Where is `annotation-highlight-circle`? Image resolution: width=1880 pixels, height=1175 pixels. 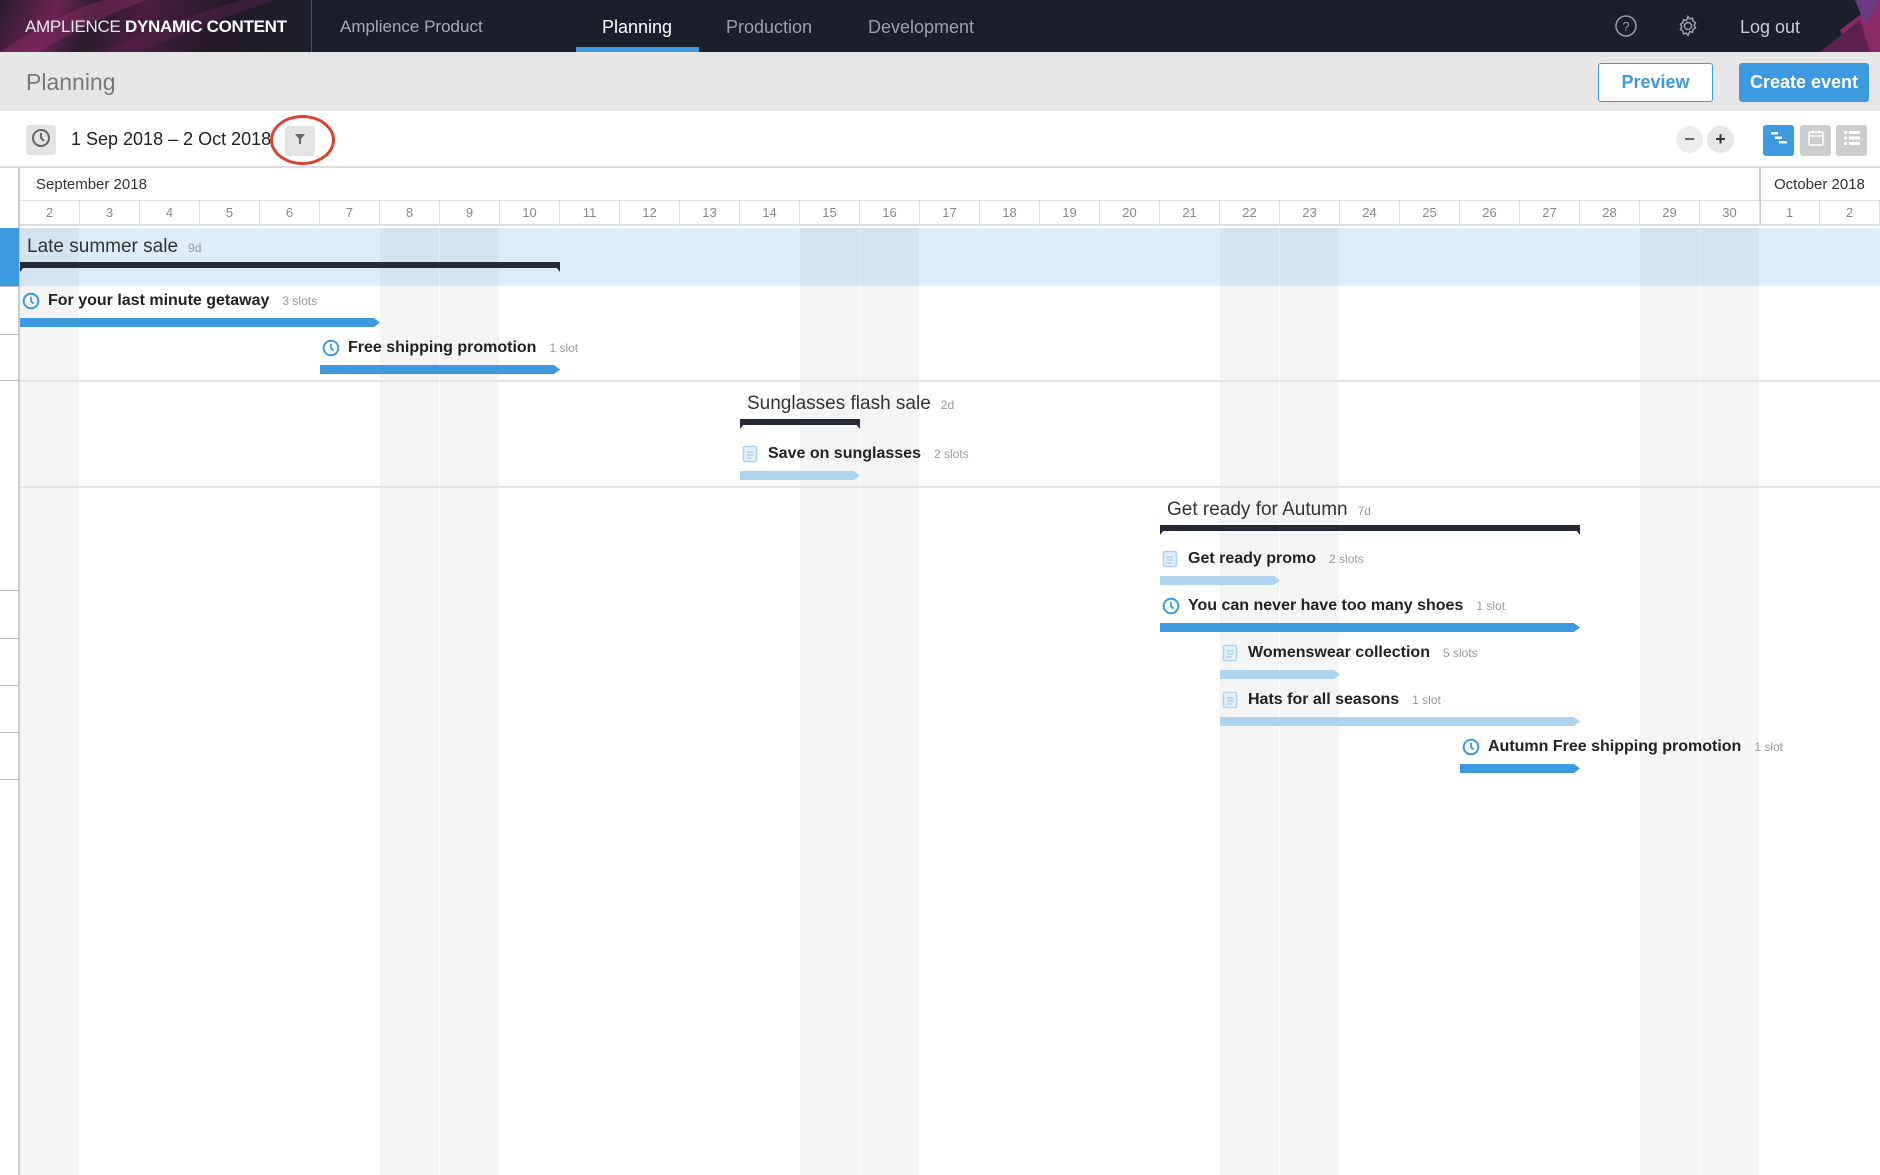 annotation-highlight-circle is located at coordinates (302, 140).